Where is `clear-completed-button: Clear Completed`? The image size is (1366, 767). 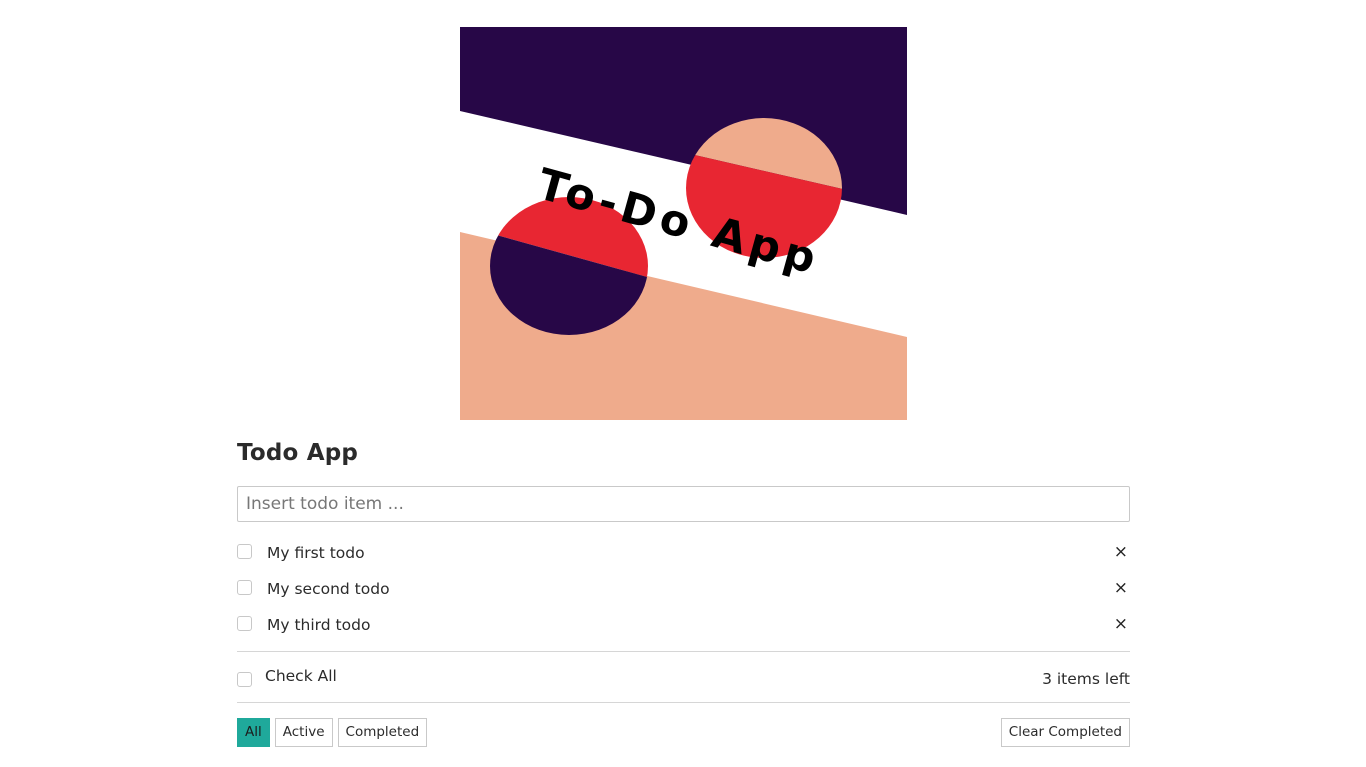
clear-completed-button: Clear Completed is located at coordinates (1065, 732).